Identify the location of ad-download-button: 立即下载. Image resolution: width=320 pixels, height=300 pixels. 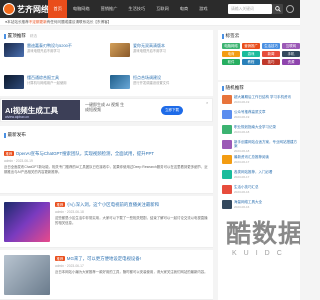
(172, 110).